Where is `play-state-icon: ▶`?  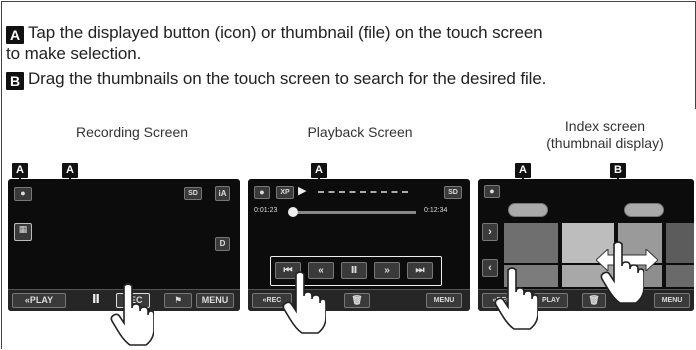 play-state-icon: ▶ is located at coordinates (302, 191).